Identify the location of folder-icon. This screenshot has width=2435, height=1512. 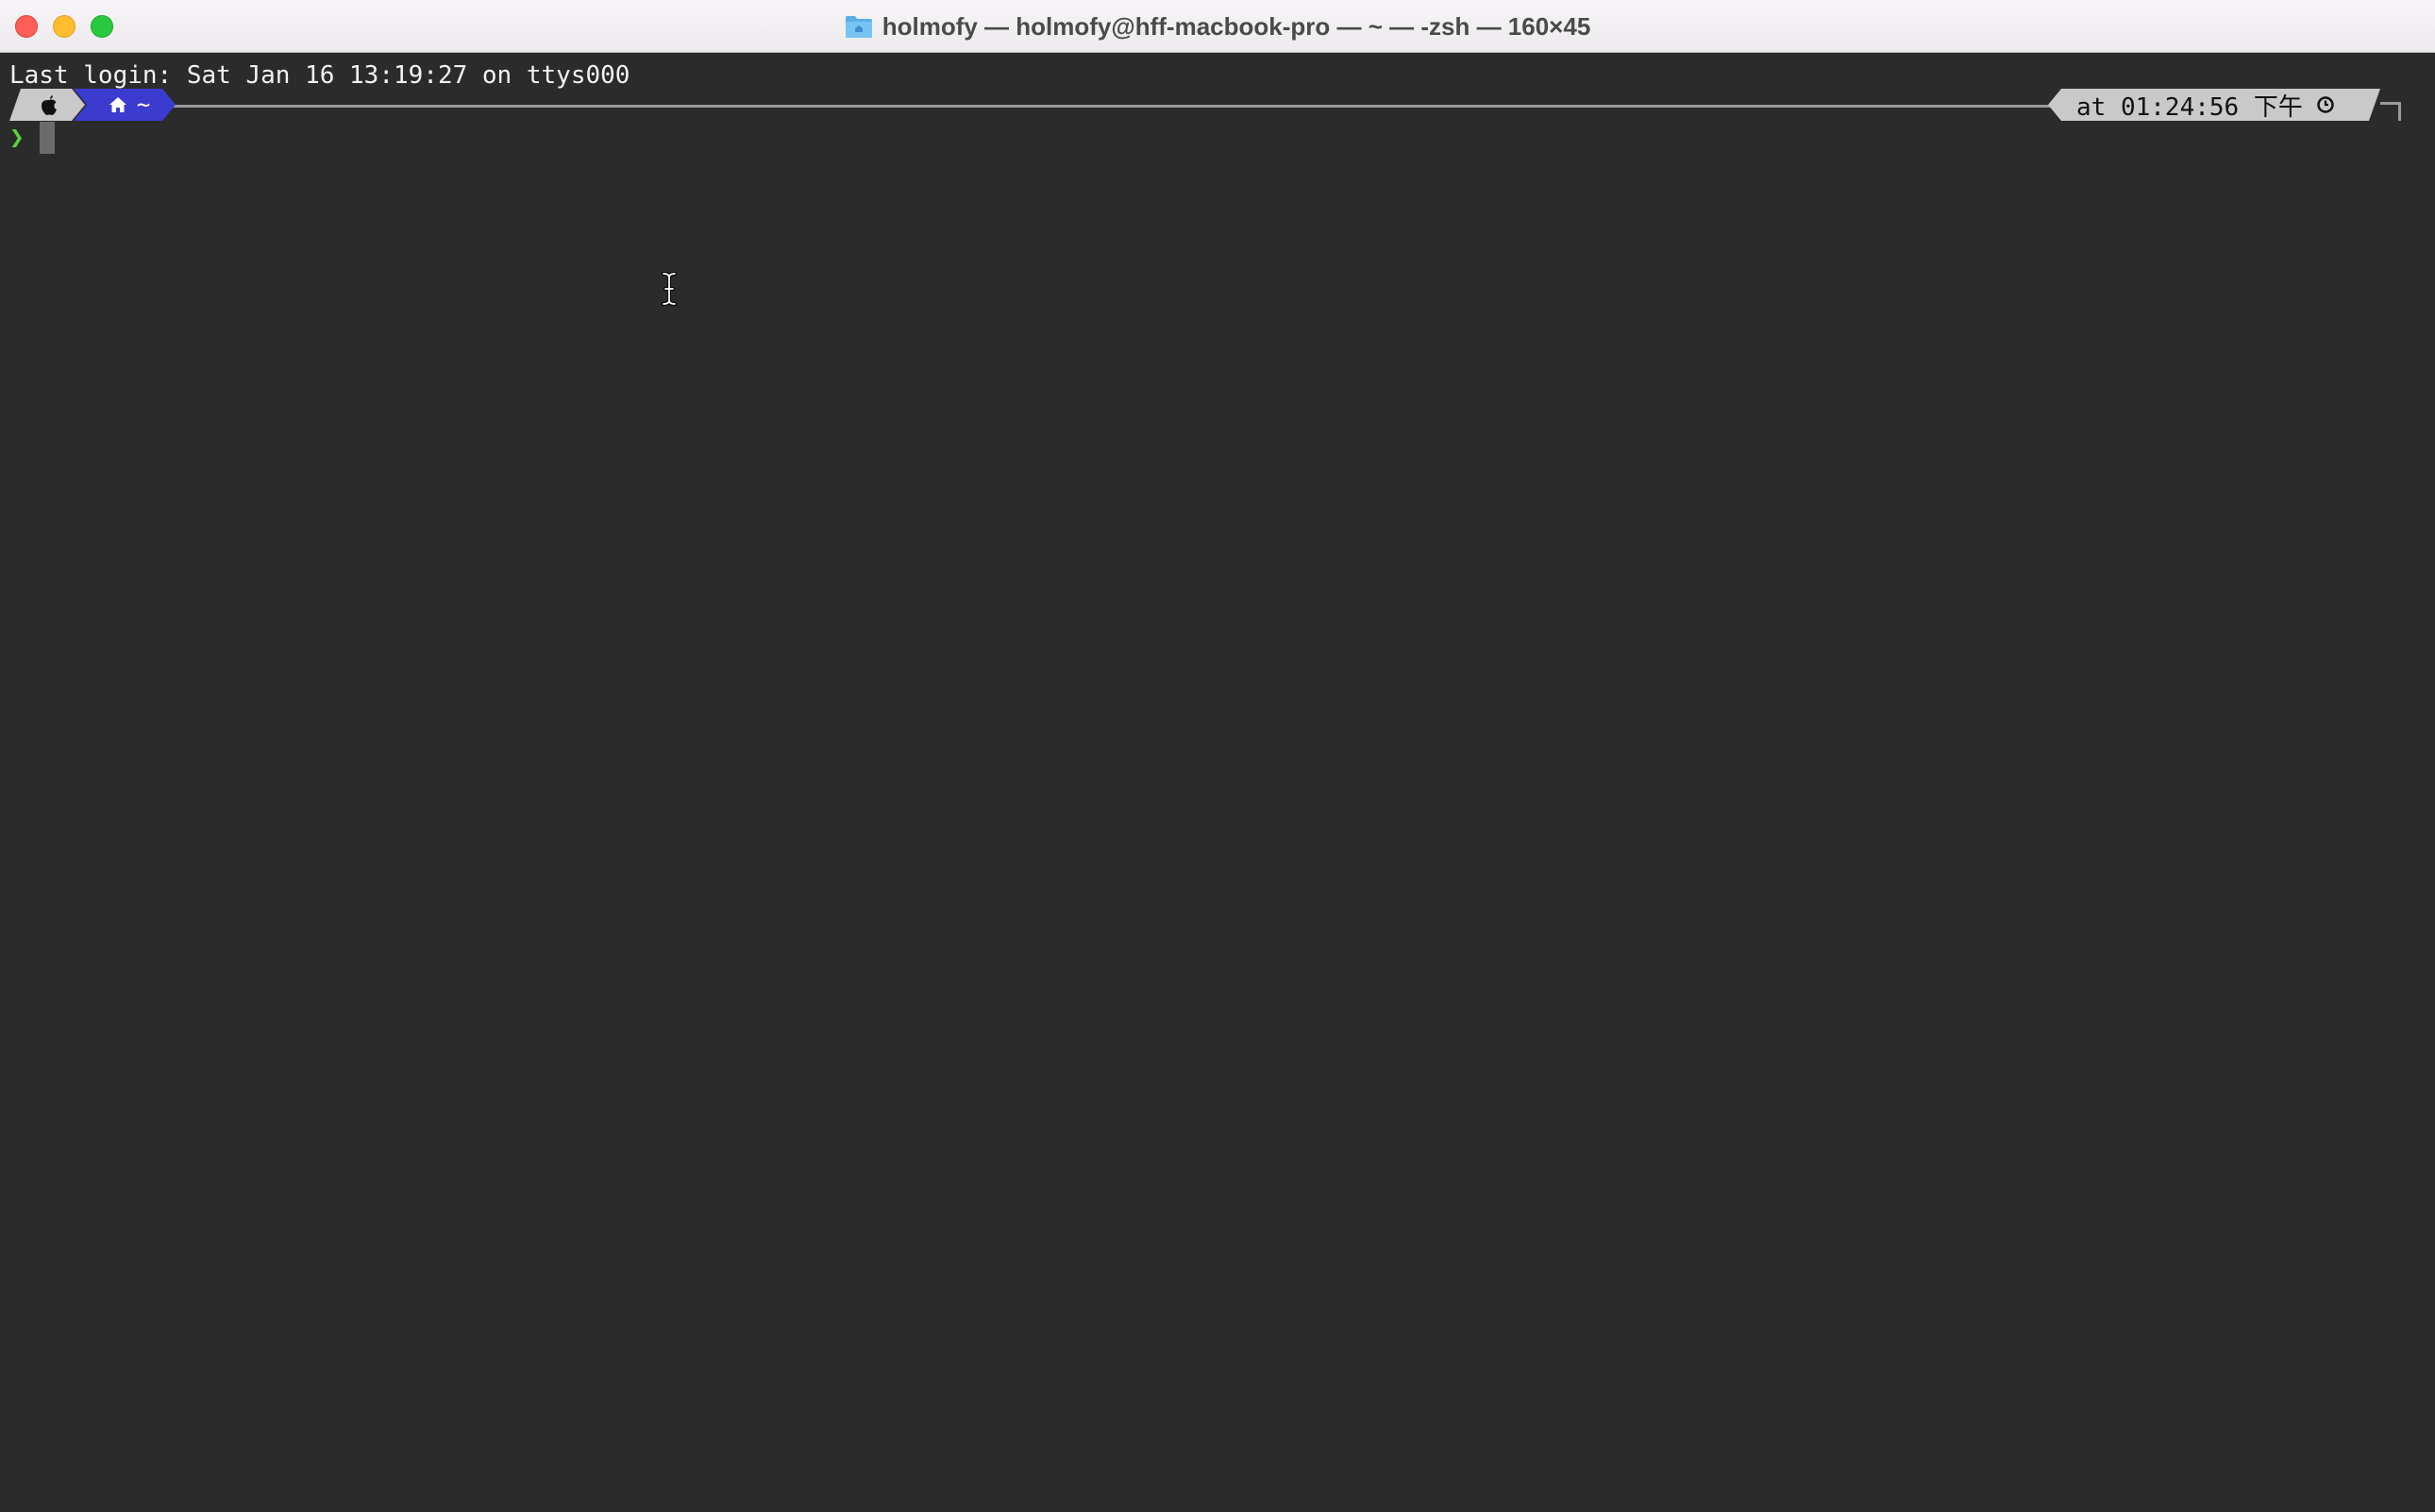
(858, 27).